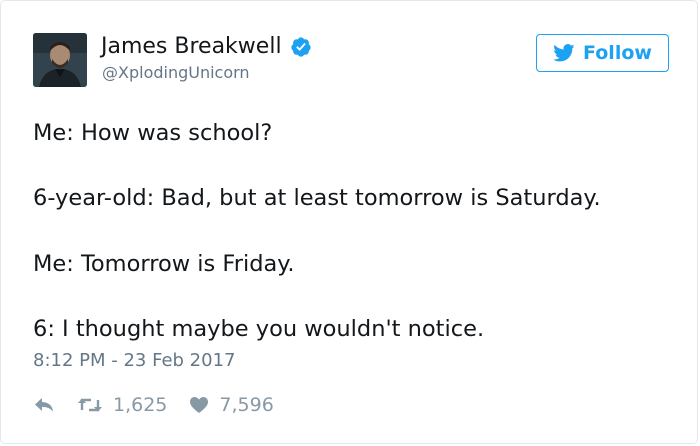 The height and width of the screenshot is (446, 700). What do you see at coordinates (199, 405) in the screenshot?
I see `heart-icon` at bounding box center [199, 405].